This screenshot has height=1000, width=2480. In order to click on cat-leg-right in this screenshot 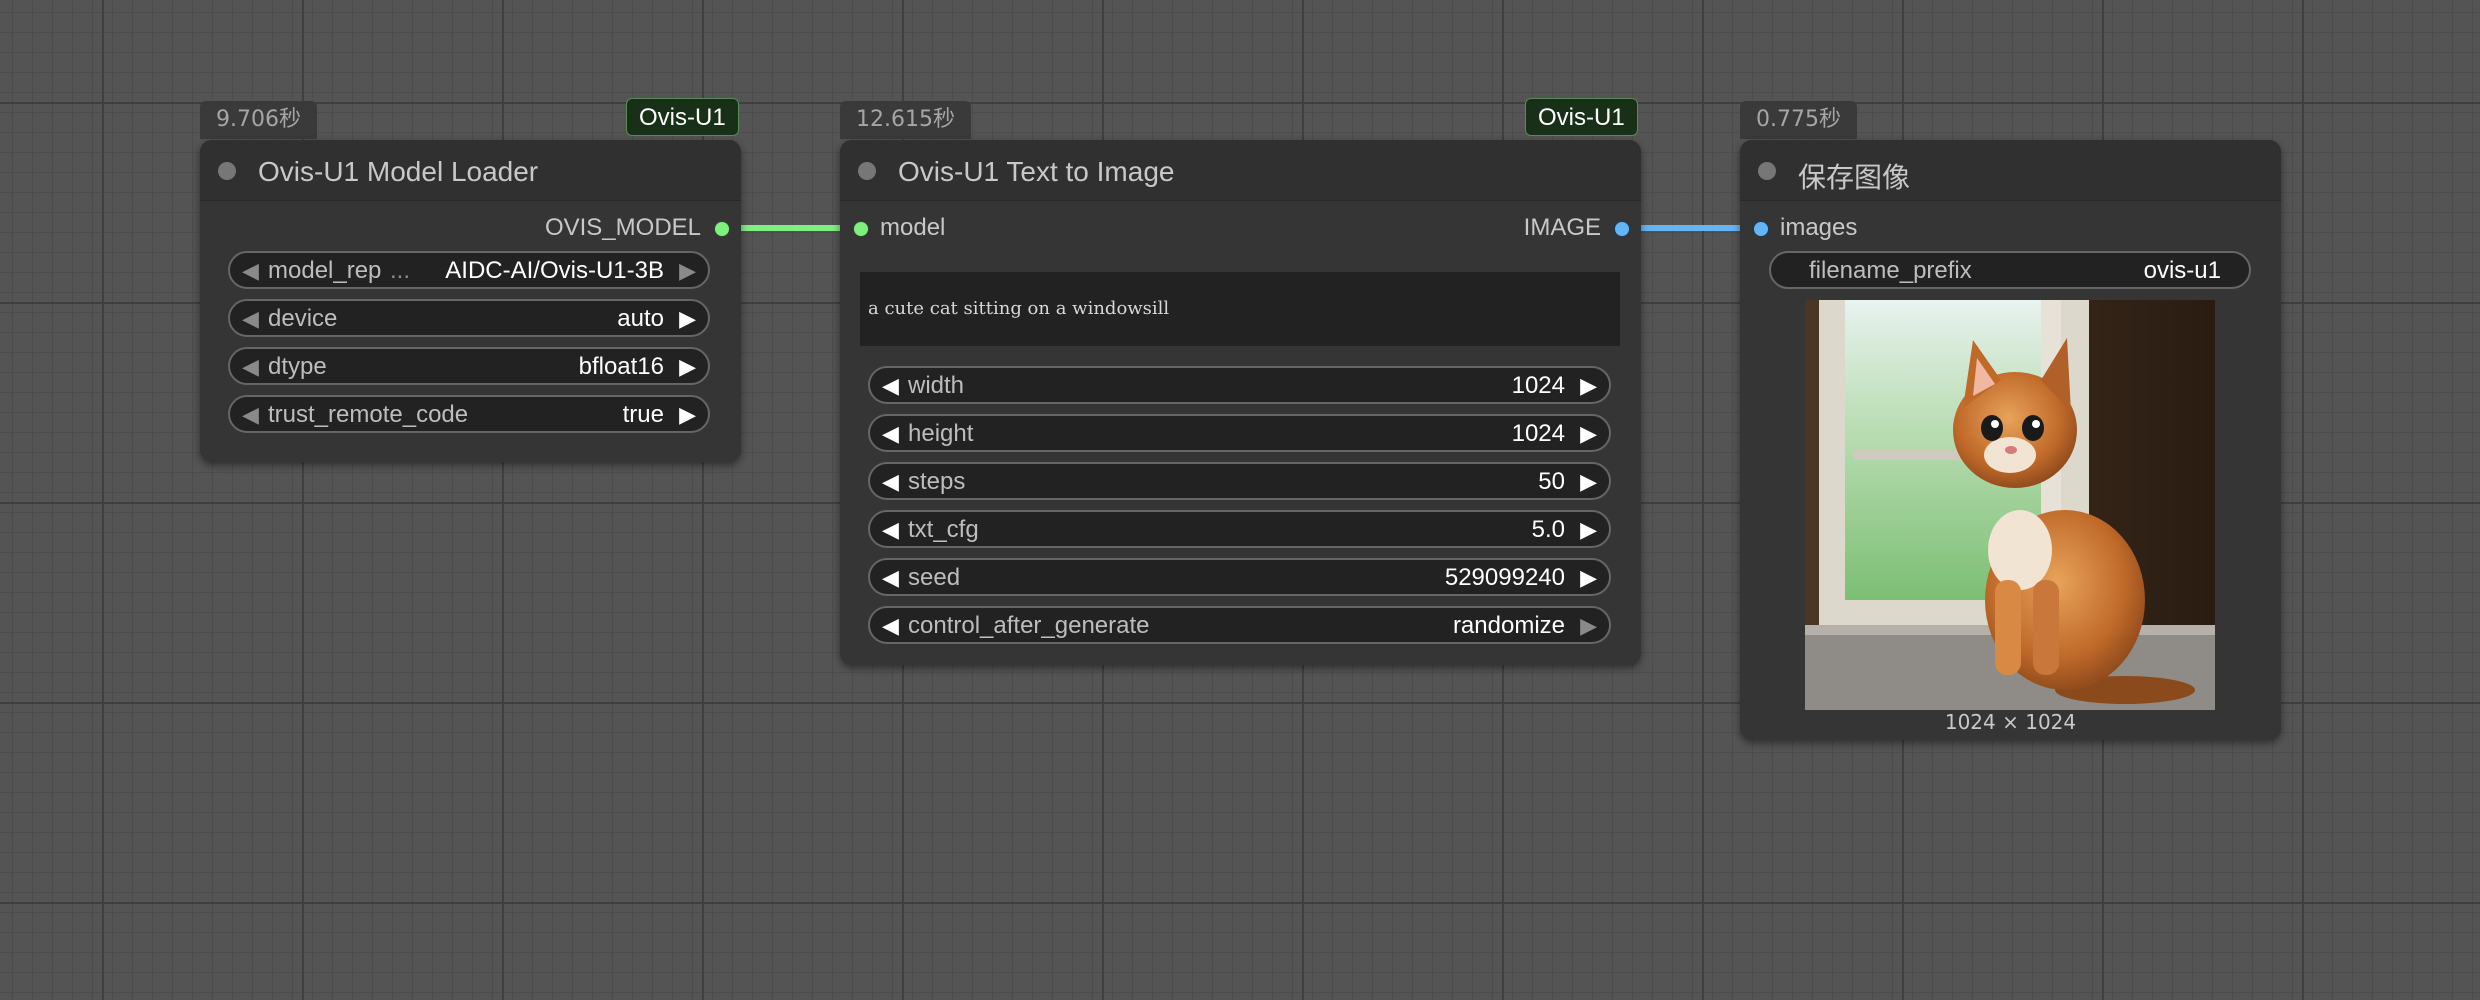, I will do `click(2046, 627)`.